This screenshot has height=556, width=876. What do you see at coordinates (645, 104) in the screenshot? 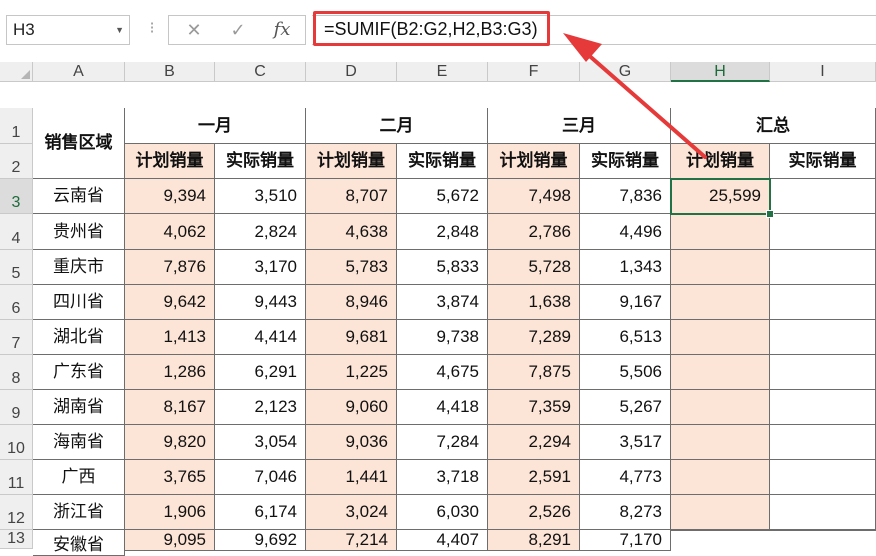
I see `arrow-shaft` at bounding box center [645, 104].